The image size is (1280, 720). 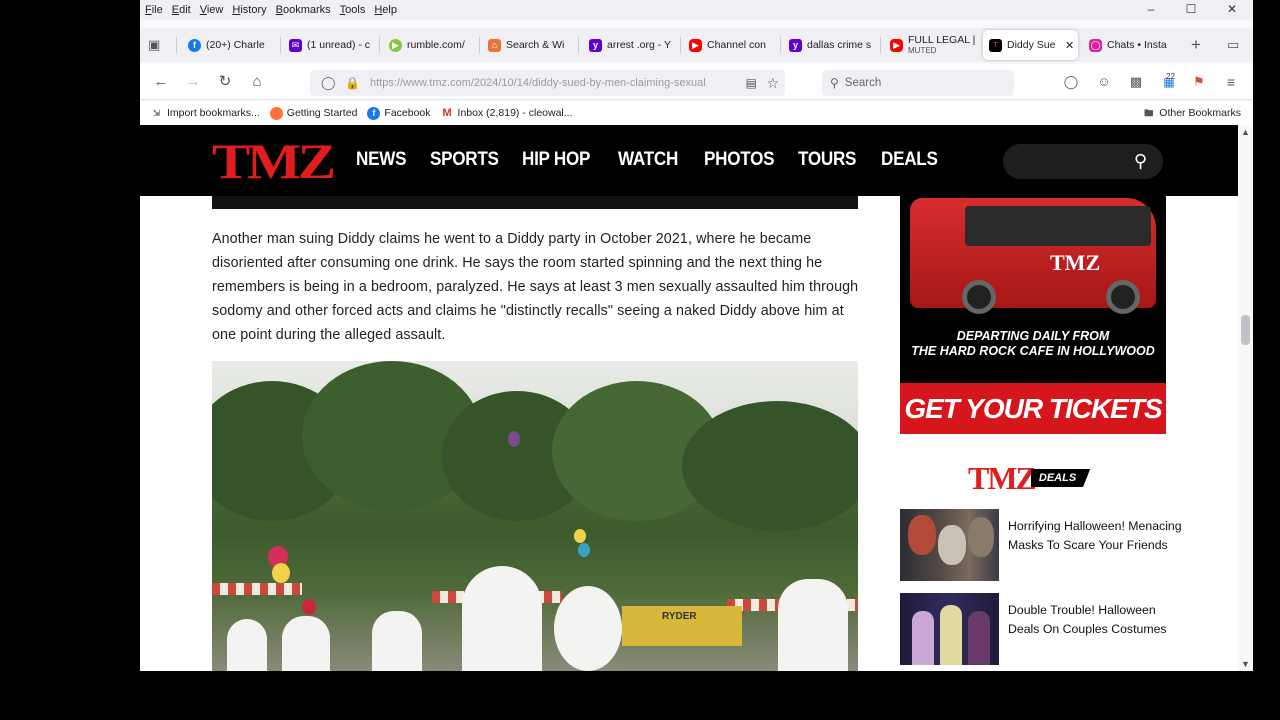 I want to click on nav-sports: SPORTS, so click(x=464, y=160).